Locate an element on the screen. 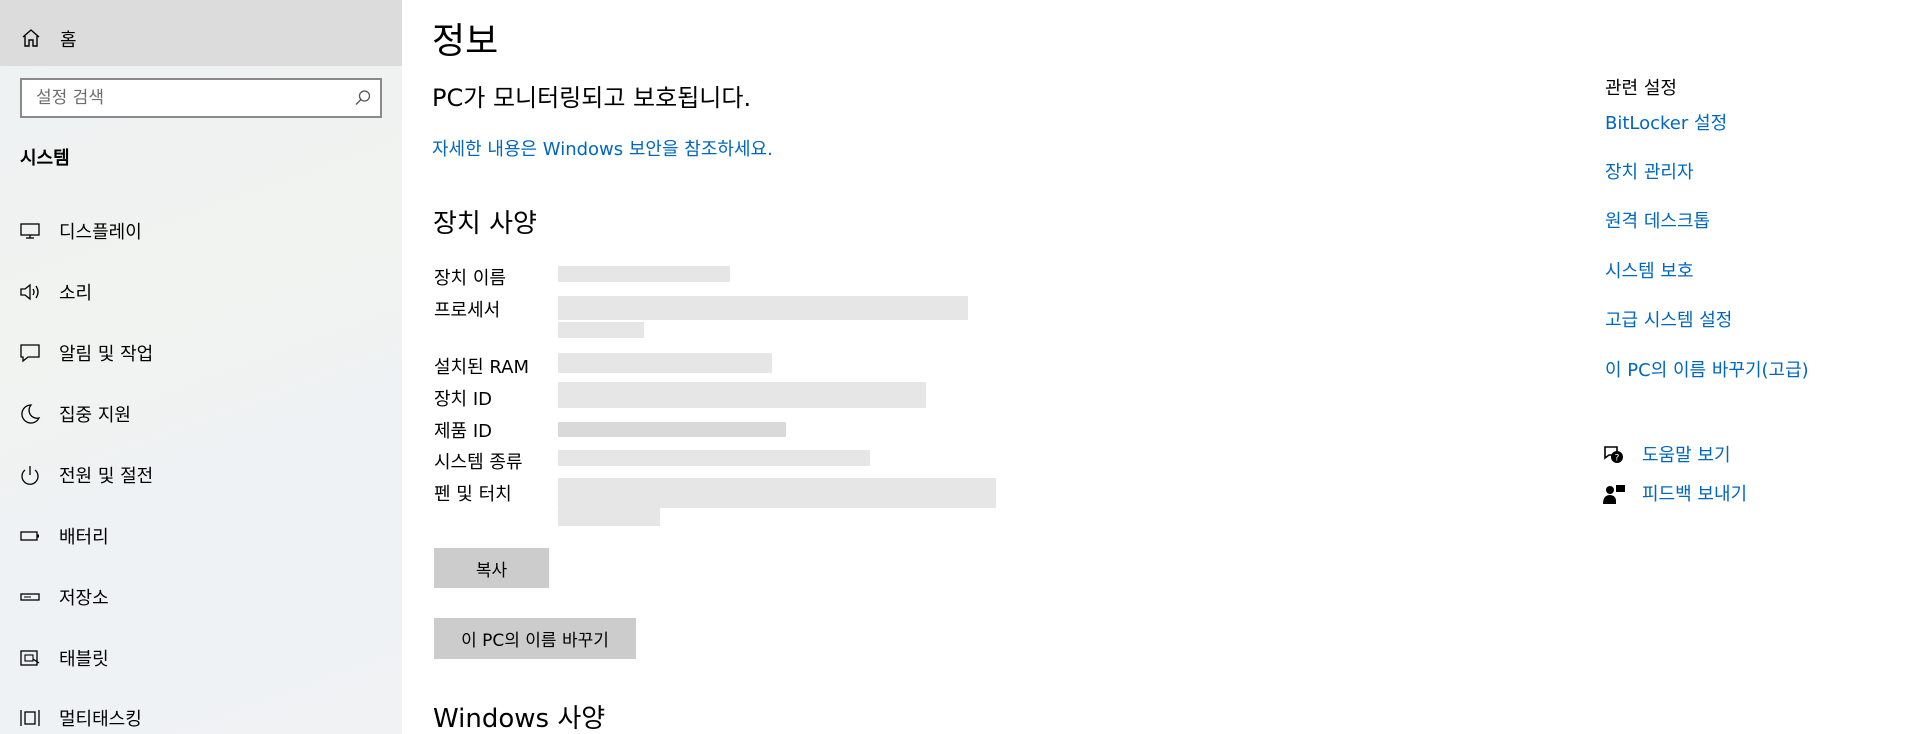 This screenshot has height=734, width=1909. battery-icon is located at coordinates (29, 536).